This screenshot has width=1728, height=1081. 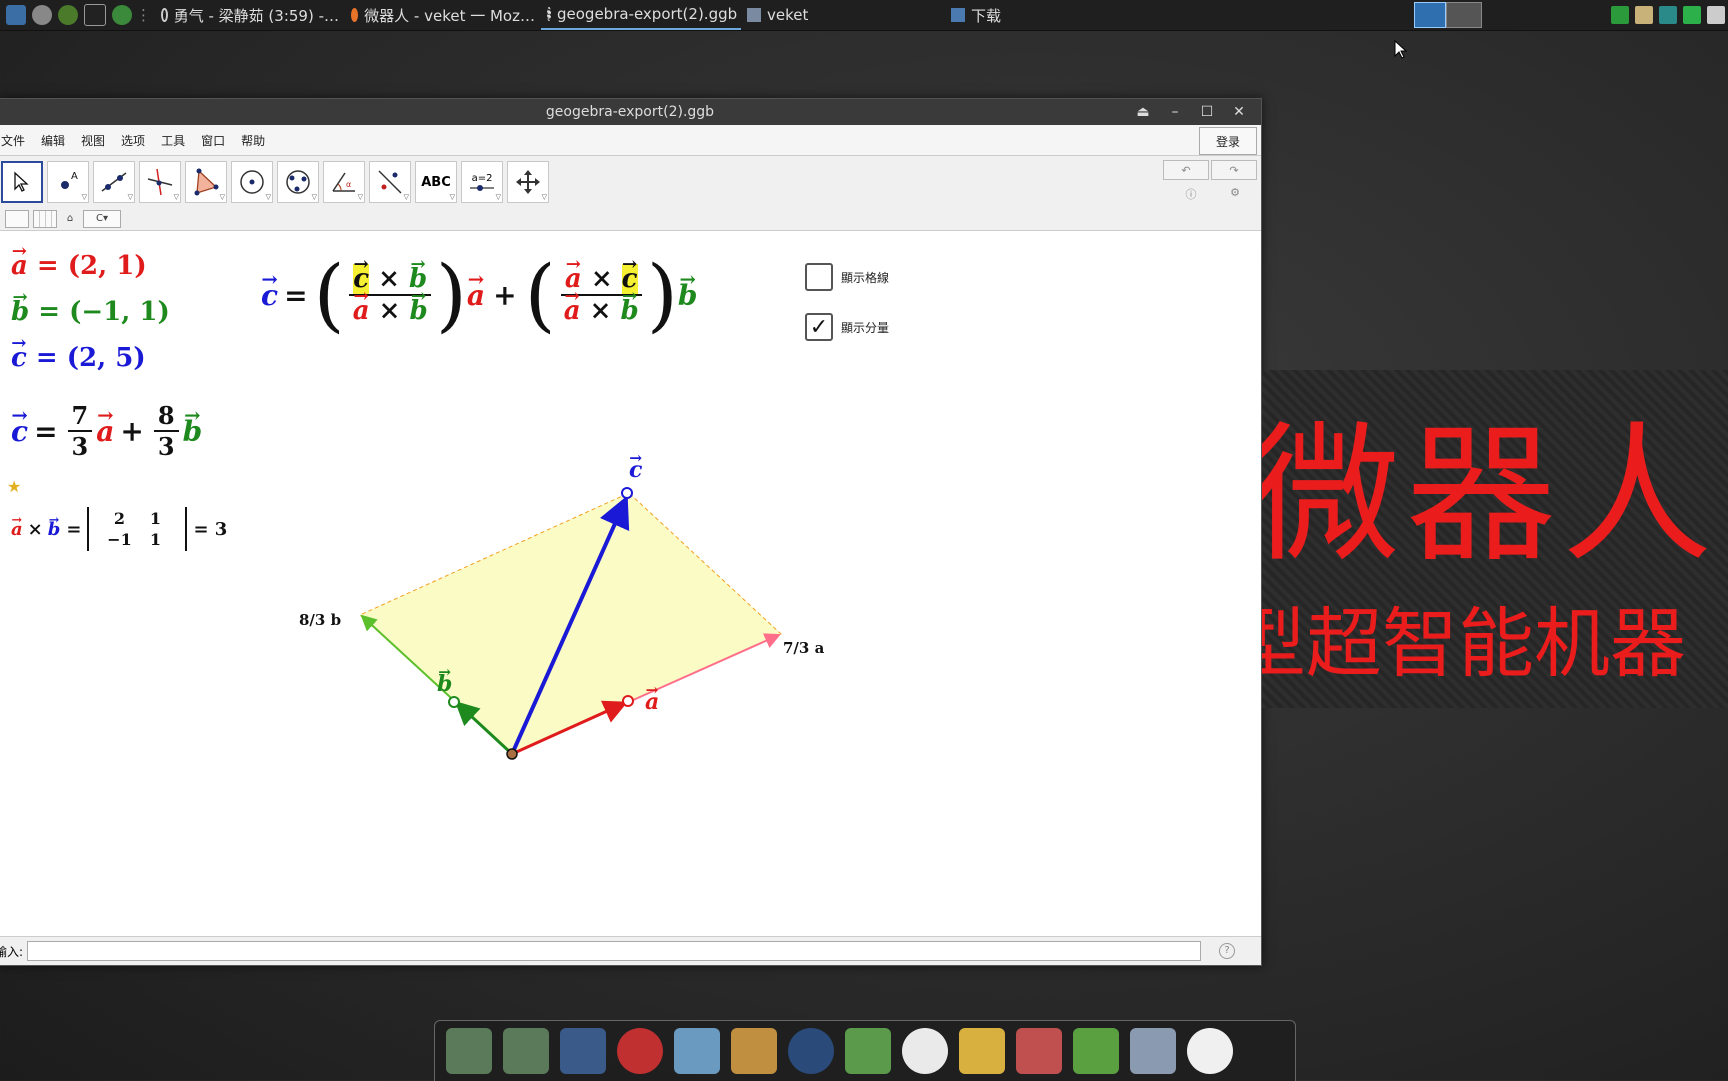 What do you see at coordinates (697, 1051) in the screenshot?
I see `dock-editor-icon` at bounding box center [697, 1051].